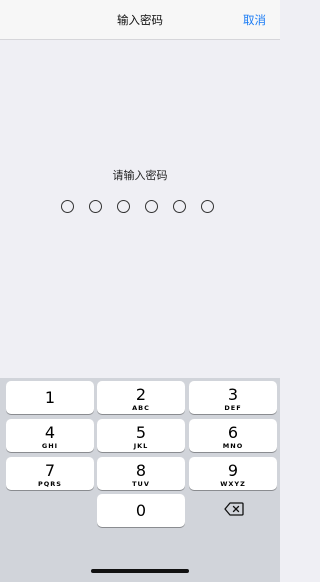 The image size is (320, 582). I want to click on key-6: 6 MNO, so click(233, 435).